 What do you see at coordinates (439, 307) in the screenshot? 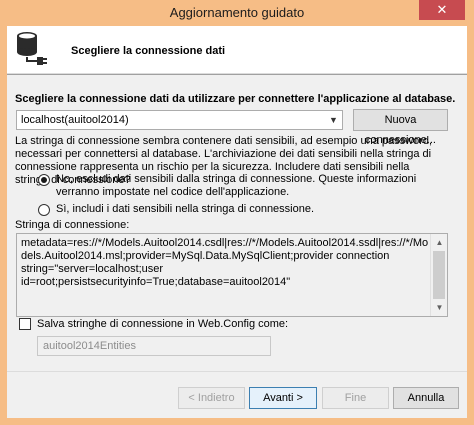
I see `scroll-down-icon: ▼` at bounding box center [439, 307].